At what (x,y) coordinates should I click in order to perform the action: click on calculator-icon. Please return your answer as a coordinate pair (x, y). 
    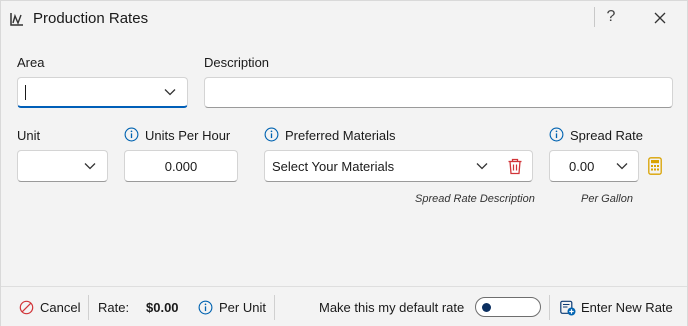
    Looking at the image, I should click on (655, 166).